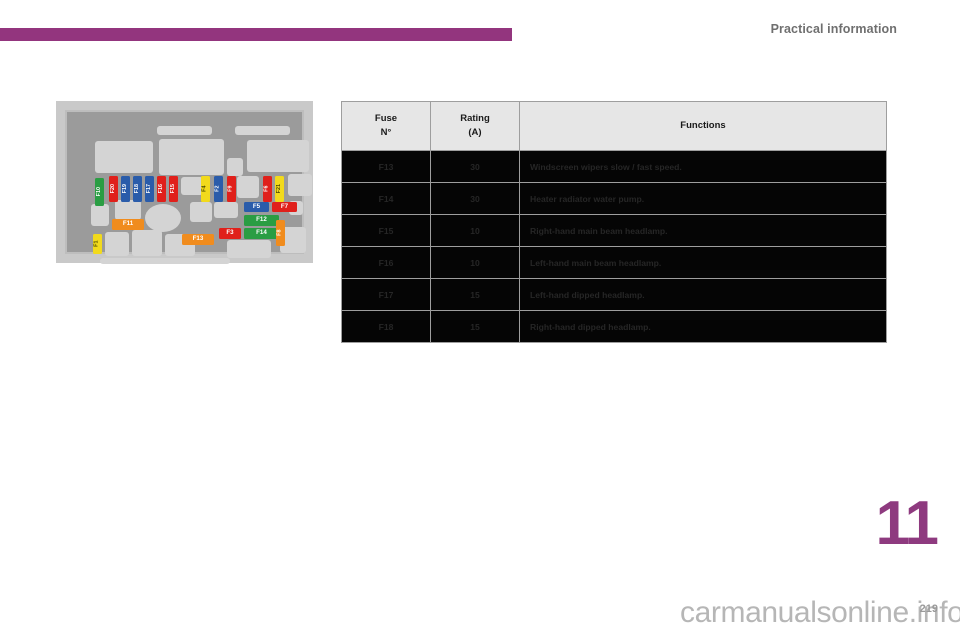  I want to click on cell-fuse-number: F14, so click(386, 198).